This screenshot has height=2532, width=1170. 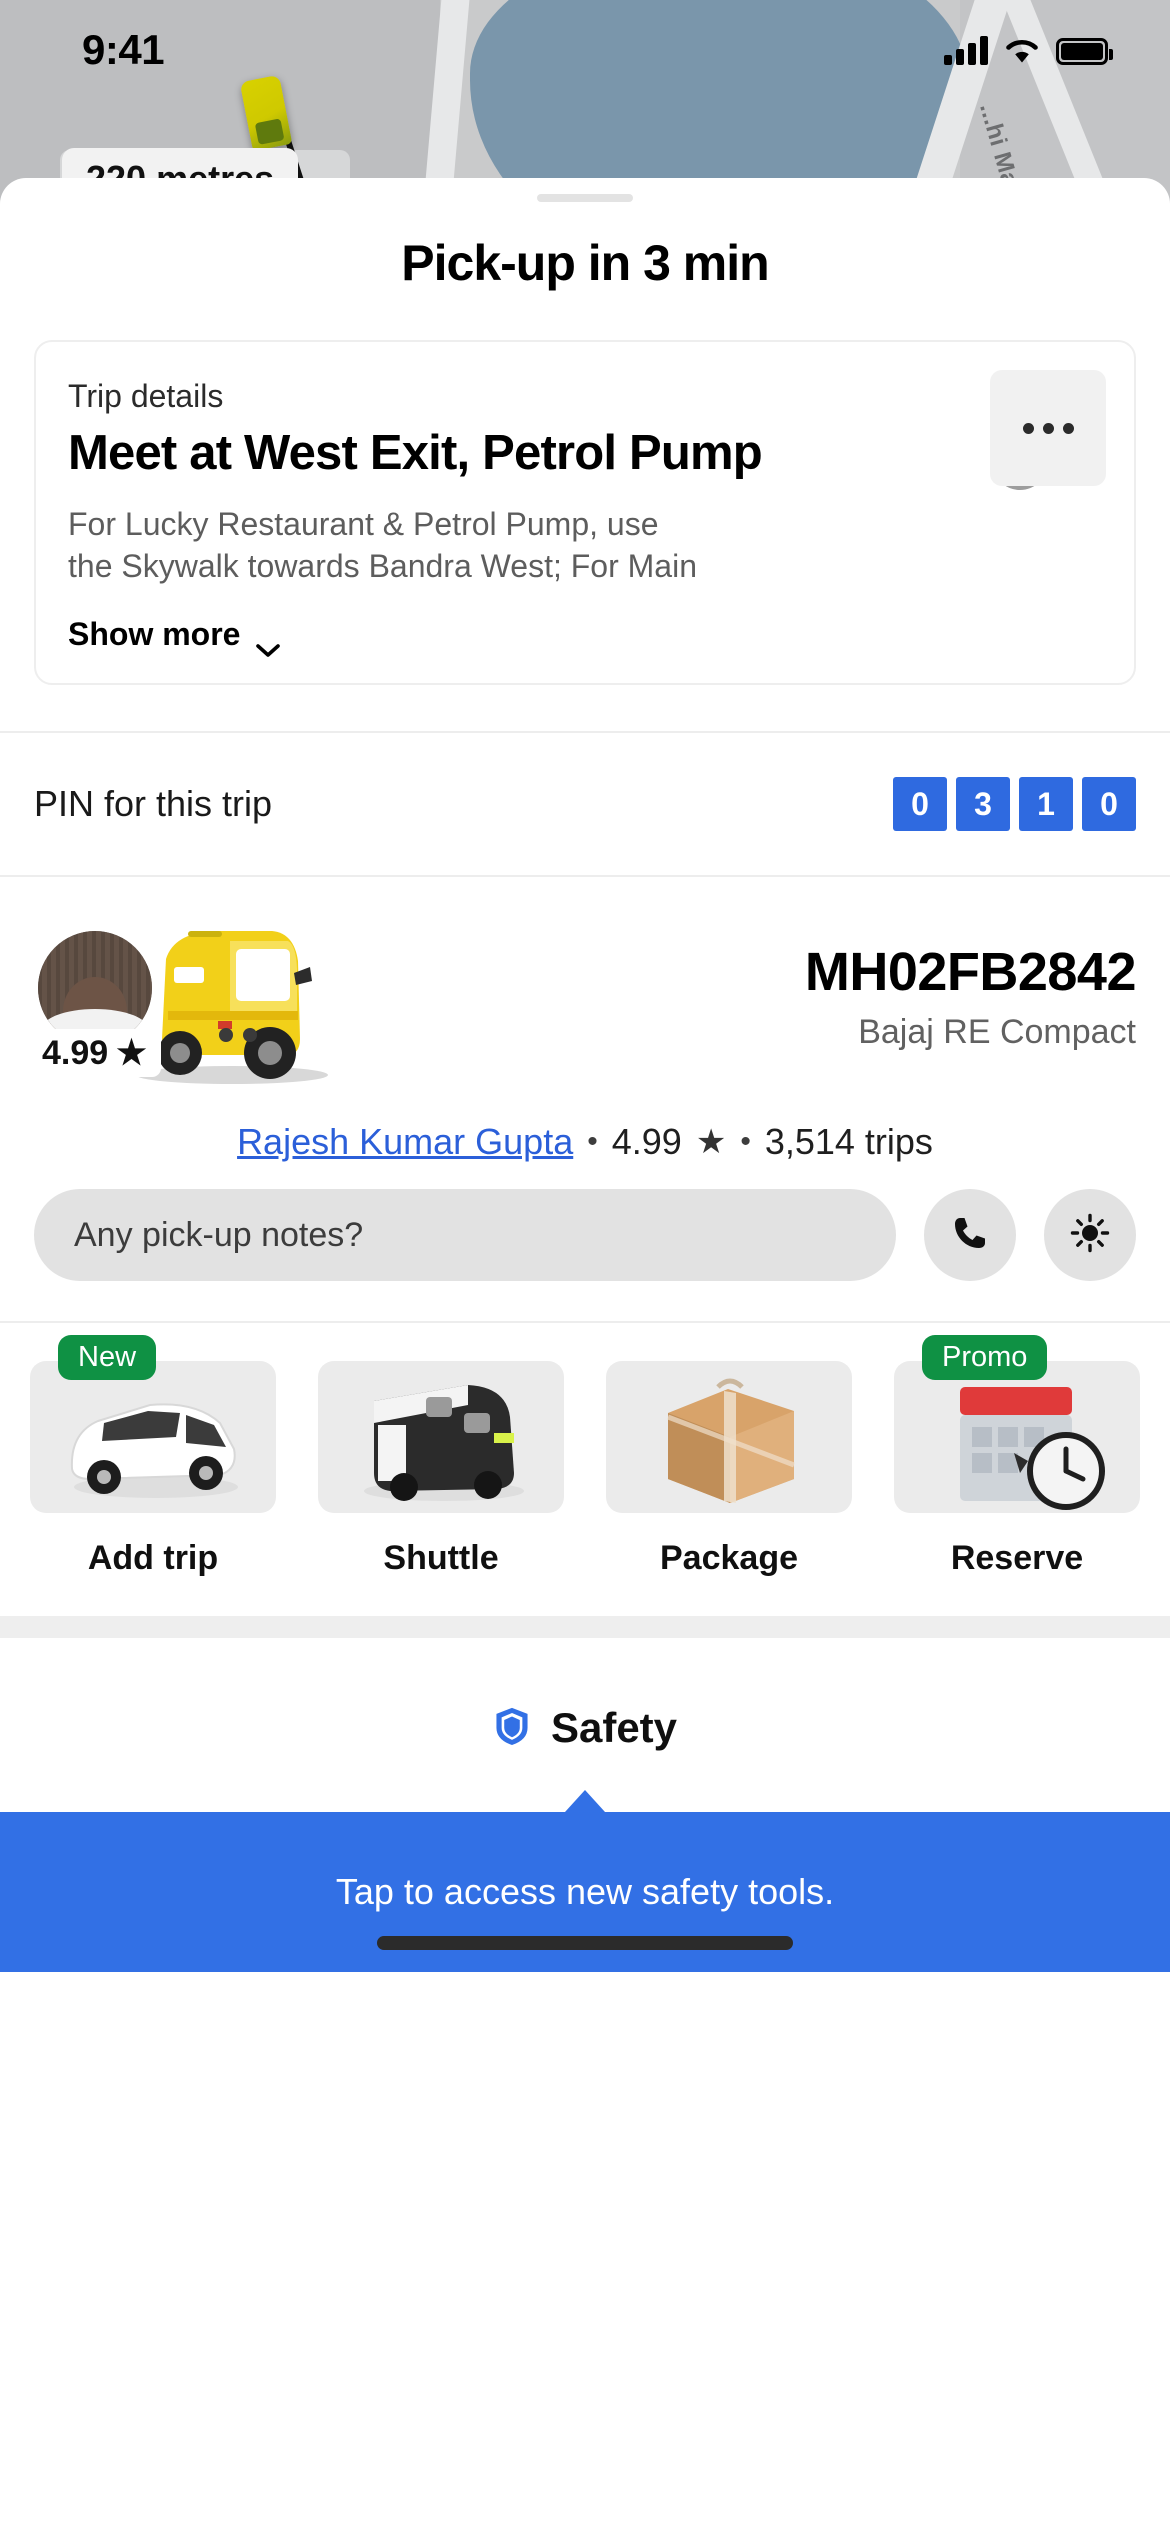 What do you see at coordinates (1084, 51) in the screenshot?
I see `battery-full-icon` at bounding box center [1084, 51].